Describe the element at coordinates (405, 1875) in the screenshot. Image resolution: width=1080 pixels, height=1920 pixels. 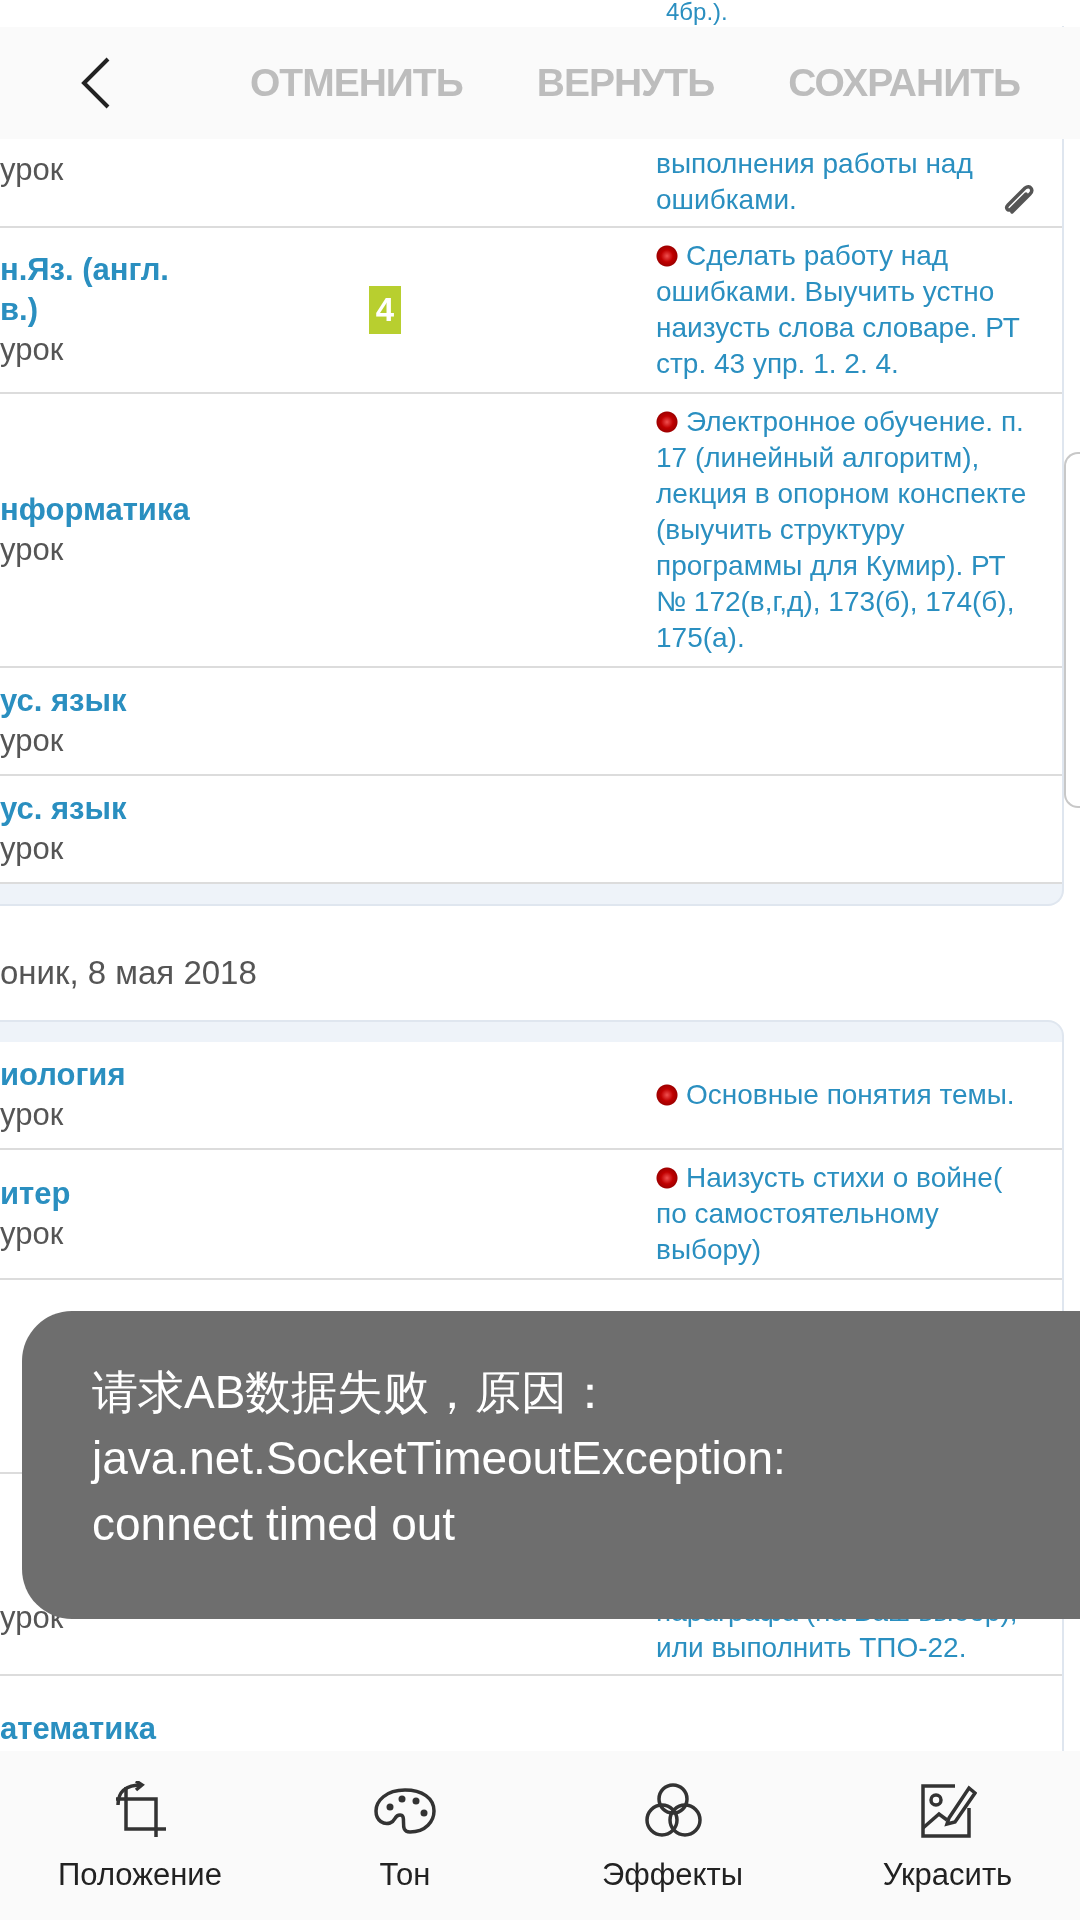
I see `tool-label: Тон` at that location.